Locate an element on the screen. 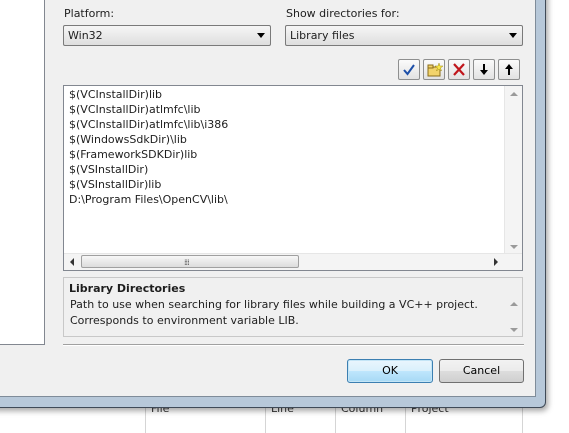 The width and height of the screenshot is (569, 433). ok-button: OK is located at coordinates (390, 371).